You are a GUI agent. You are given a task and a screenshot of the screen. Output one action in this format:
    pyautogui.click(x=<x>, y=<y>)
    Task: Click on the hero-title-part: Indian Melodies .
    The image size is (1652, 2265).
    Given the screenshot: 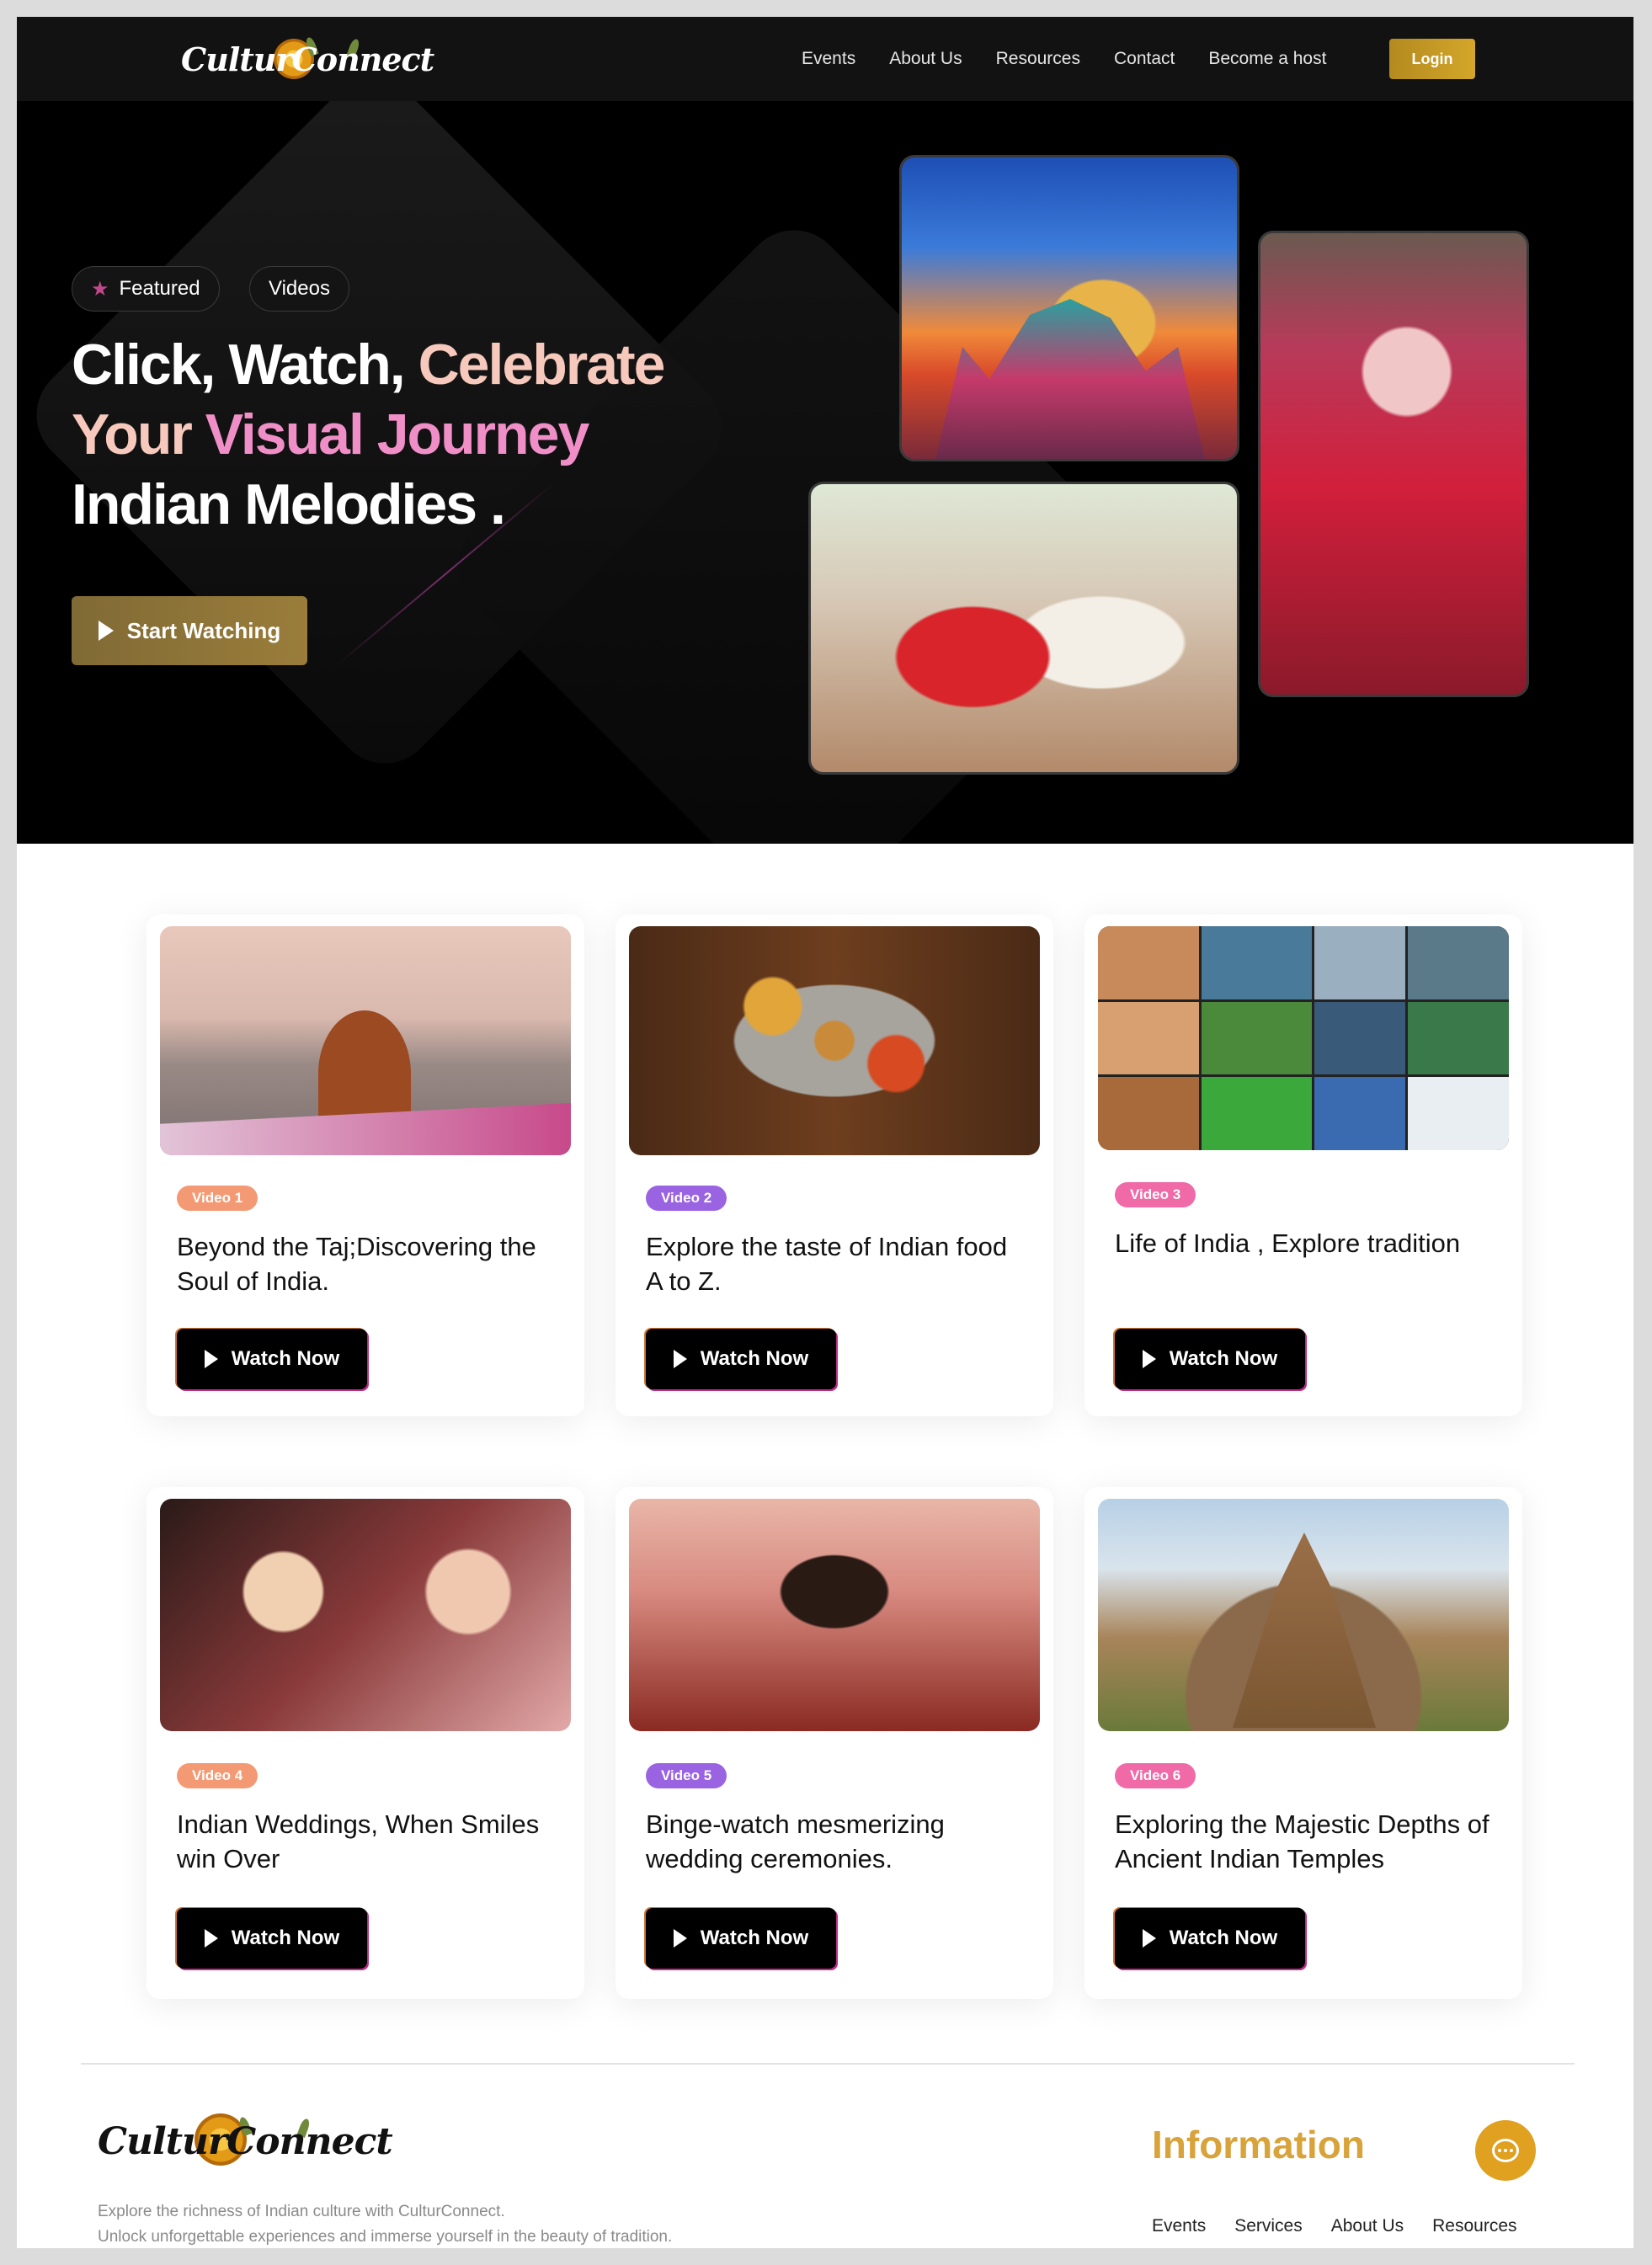 What is the action you would take?
    pyautogui.click(x=289, y=504)
    